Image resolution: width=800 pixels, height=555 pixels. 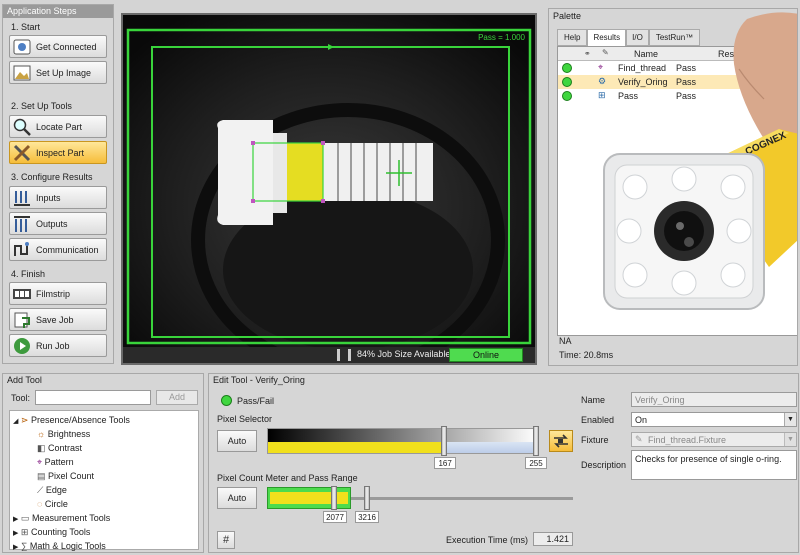 I want to click on edge-label: Edge, so click(x=56, y=490).